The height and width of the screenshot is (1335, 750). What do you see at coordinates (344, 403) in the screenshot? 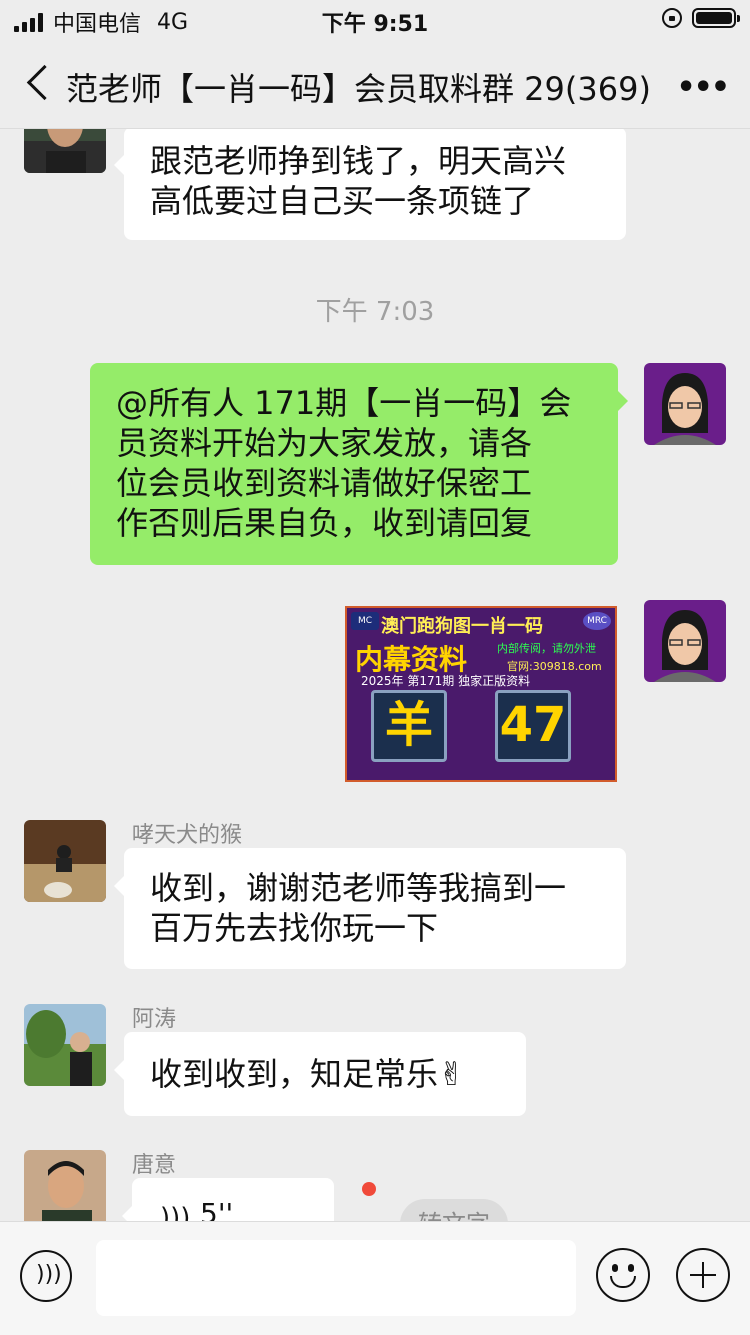
I see `message-text: @所有人 171期【一肖一码】会` at bounding box center [344, 403].